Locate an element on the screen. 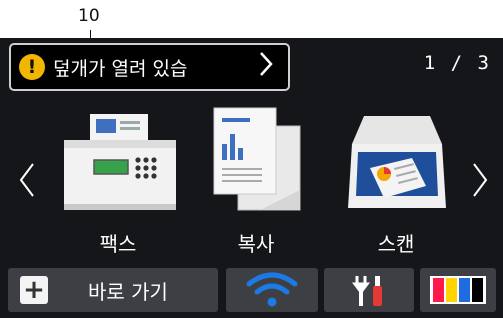 This screenshot has height=318, width=503. shortcut-button: + 바로 가기 is located at coordinates (113, 290).